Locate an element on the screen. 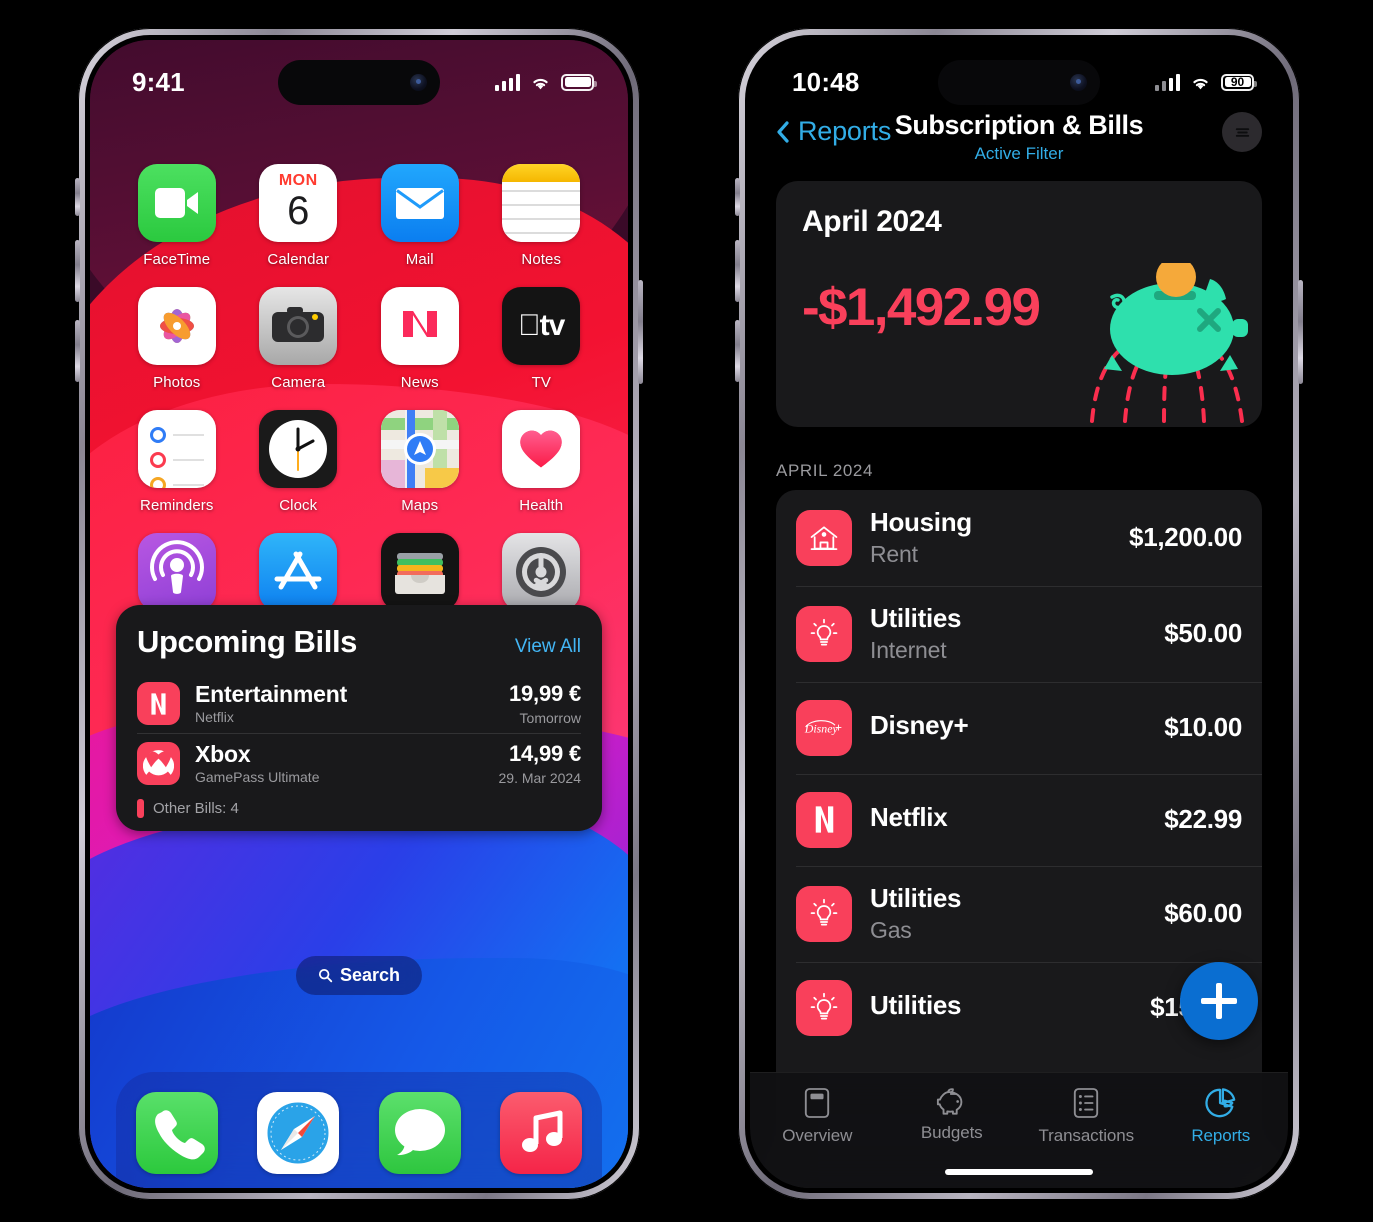 The width and height of the screenshot is (1373, 1222). front-camera-icon is located at coordinates (418, 82).